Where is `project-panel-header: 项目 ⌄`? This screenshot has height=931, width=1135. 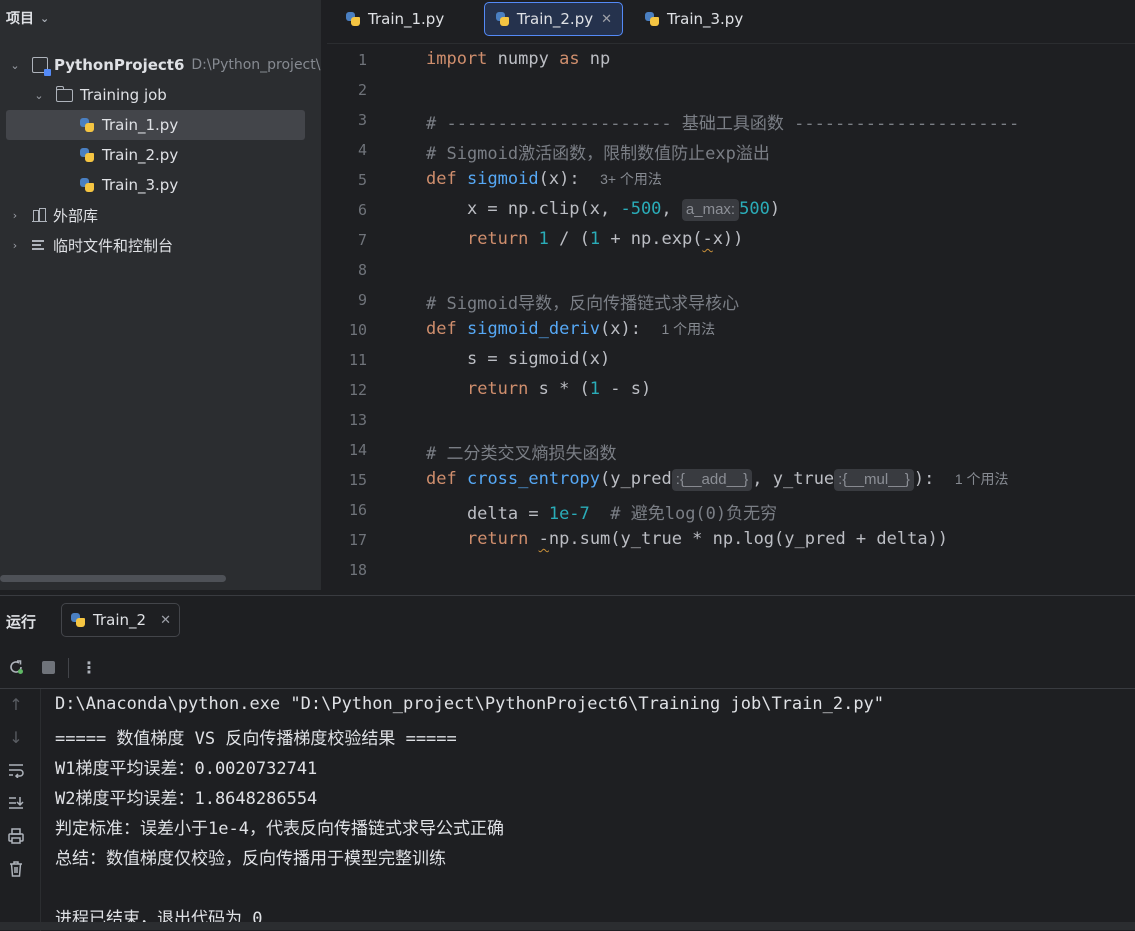
project-panel-header: 项目 ⌄ is located at coordinates (27, 18).